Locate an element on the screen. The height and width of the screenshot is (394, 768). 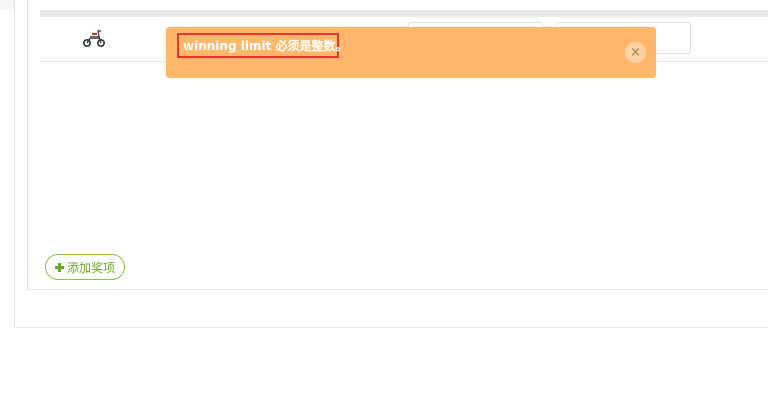
toast-message: winning limit 必须是整数。 is located at coordinates (265, 46).